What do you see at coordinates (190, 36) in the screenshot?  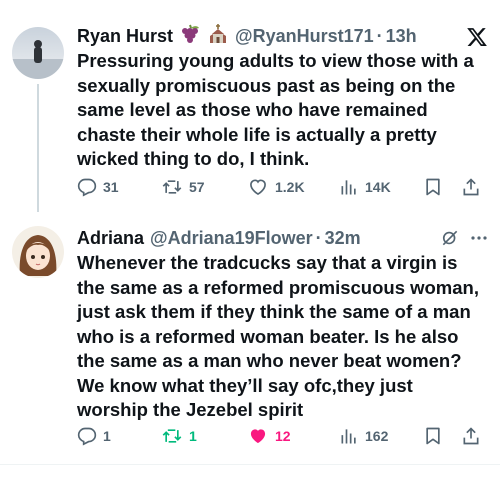 I see `grapes-emoji` at bounding box center [190, 36].